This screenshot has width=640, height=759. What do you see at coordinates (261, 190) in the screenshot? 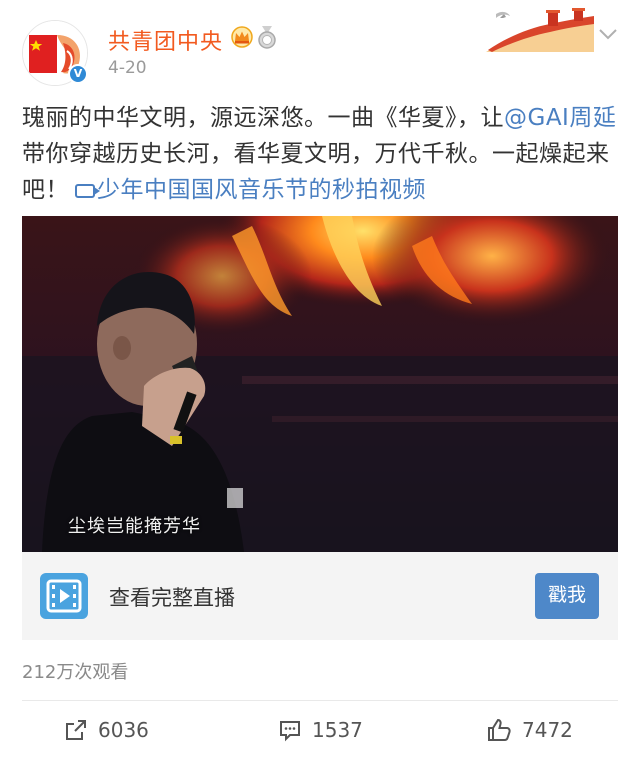
I see `video-link: 少年中国国风音乐节的秒拍视频` at bounding box center [261, 190].